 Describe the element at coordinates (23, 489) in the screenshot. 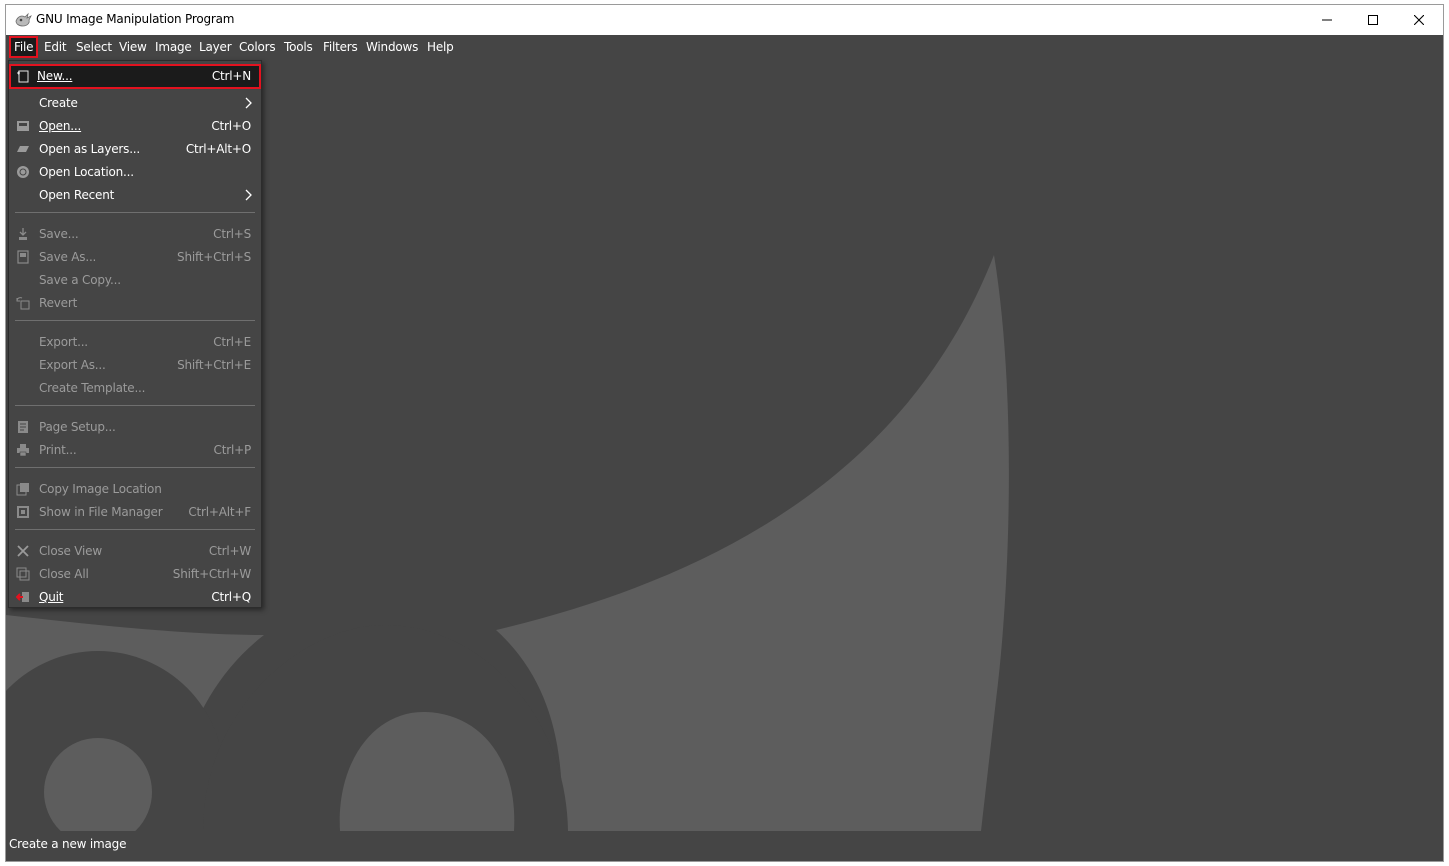

I see `copy-location-icon` at that location.